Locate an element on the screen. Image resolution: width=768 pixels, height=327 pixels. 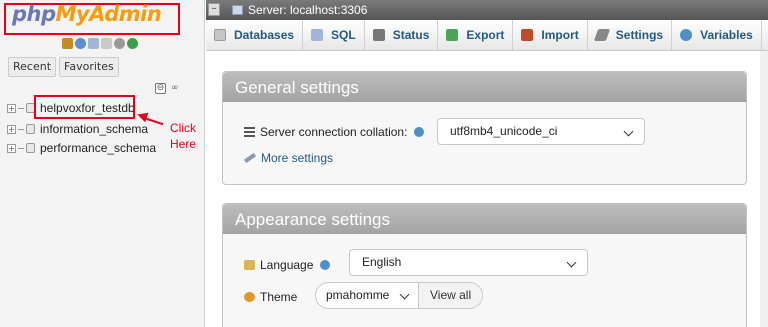
tab-sql: SQL is located at coordinates (334, 35).